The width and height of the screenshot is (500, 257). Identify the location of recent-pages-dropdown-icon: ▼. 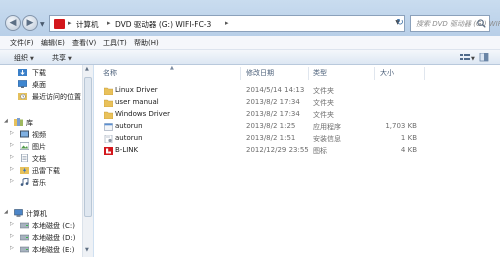
(42, 24).